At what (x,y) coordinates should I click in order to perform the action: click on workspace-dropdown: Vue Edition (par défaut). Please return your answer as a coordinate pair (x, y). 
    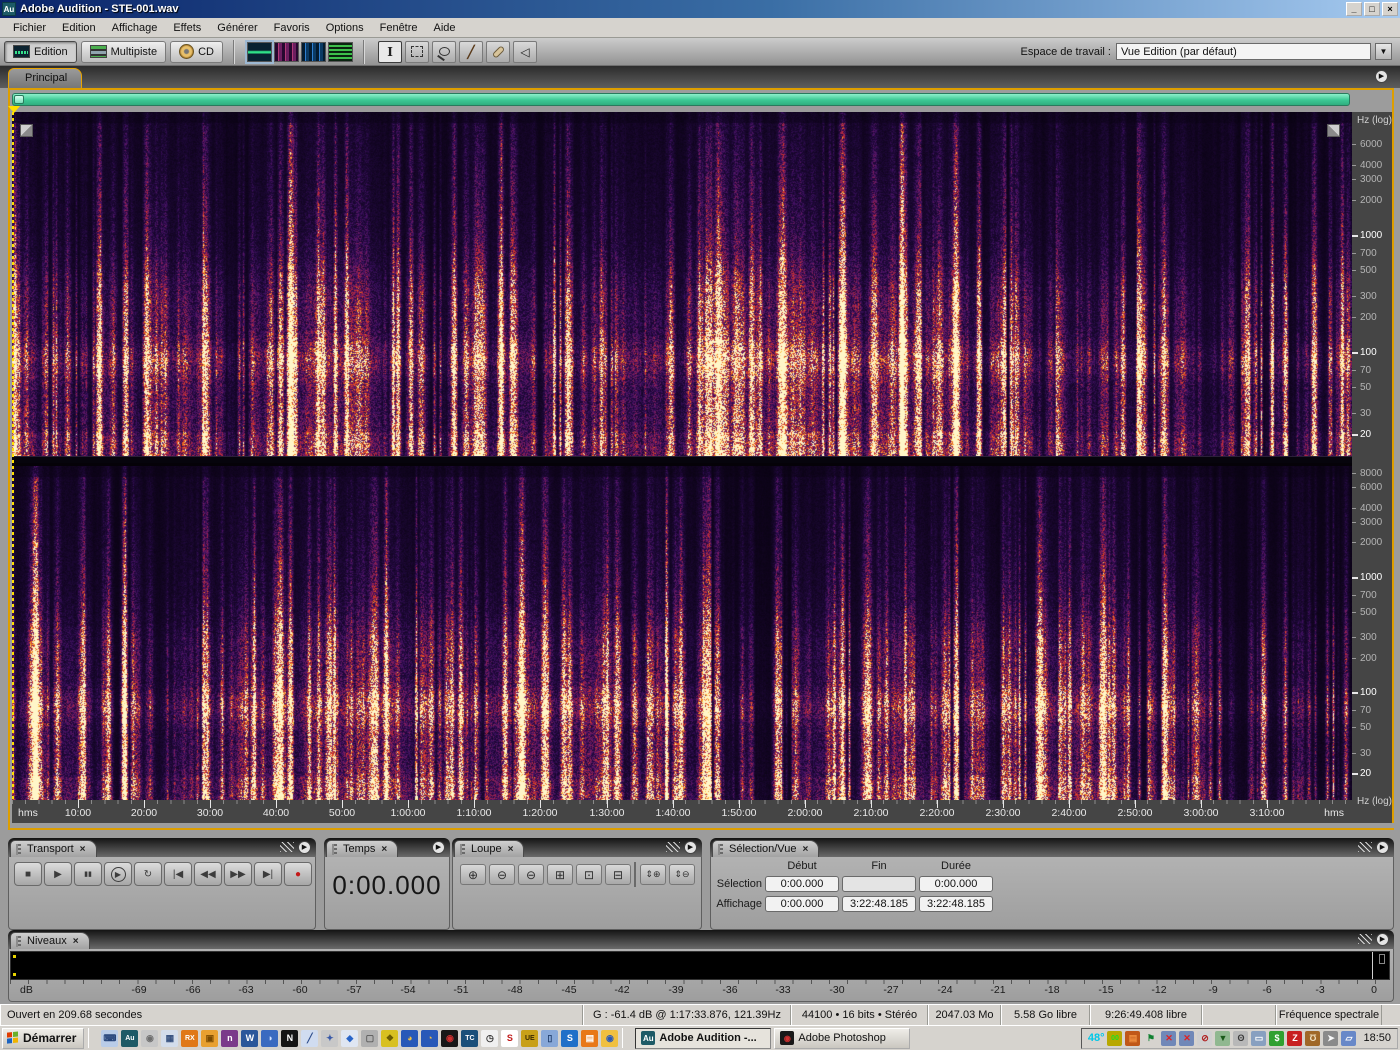
    Looking at the image, I should click on (1243, 51).